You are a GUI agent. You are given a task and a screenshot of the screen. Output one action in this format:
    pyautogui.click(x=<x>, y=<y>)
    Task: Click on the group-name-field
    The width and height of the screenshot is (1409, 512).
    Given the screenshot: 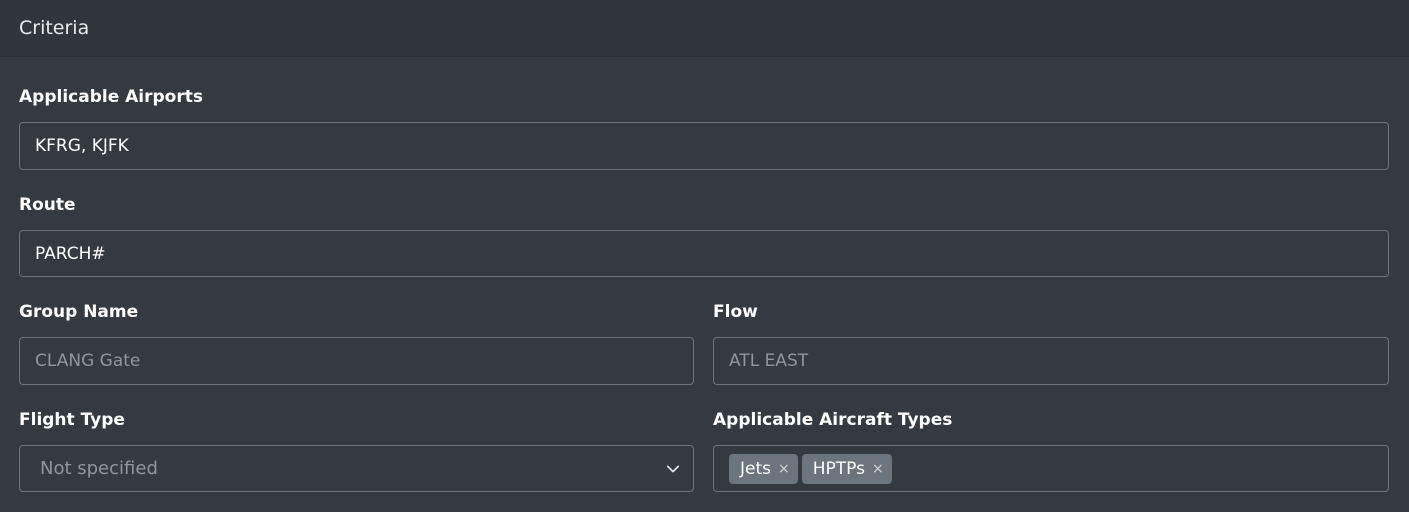 What is the action you would take?
    pyautogui.click(x=356, y=361)
    